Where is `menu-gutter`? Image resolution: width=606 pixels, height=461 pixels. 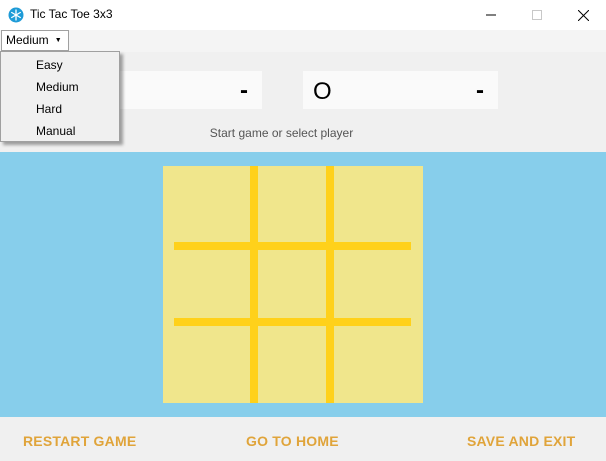
menu-gutter is located at coordinates (14, 96).